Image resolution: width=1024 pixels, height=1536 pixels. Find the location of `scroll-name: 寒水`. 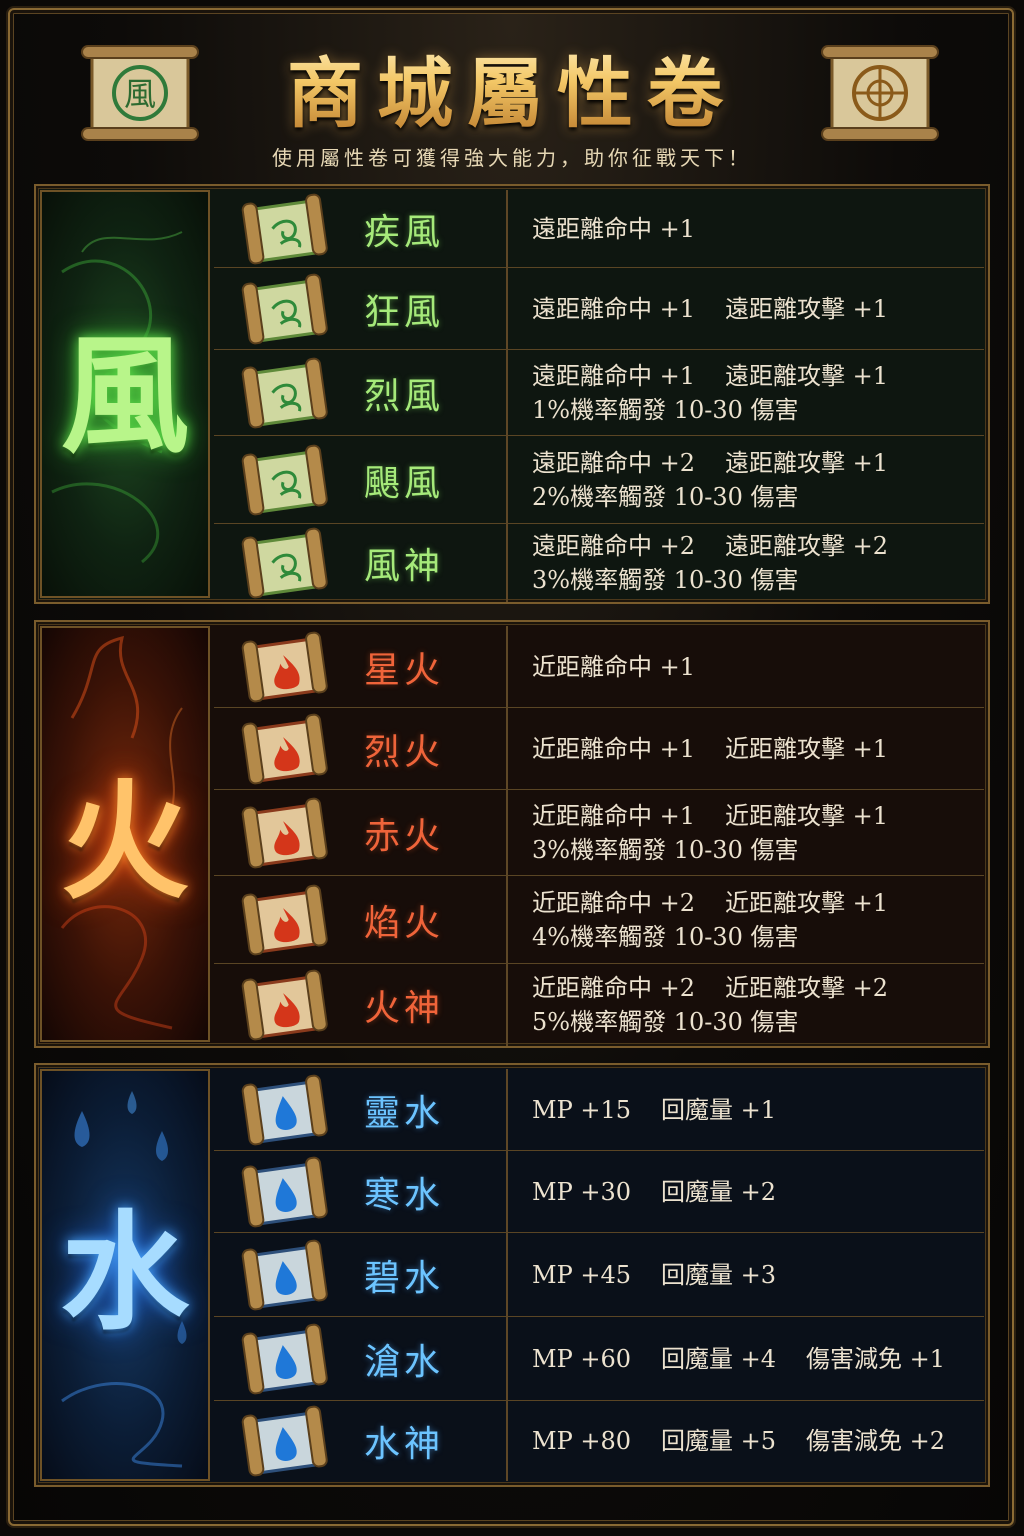

scroll-name: 寒水 is located at coordinates (404, 1195).